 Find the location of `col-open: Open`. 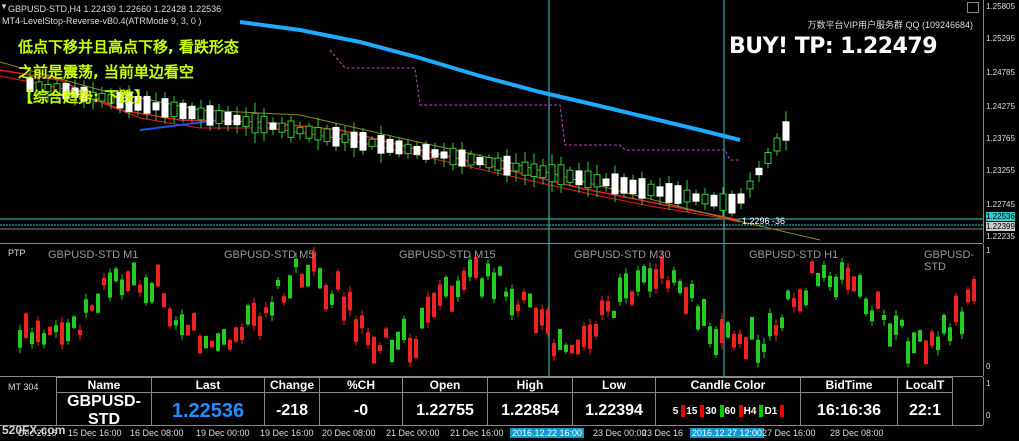

col-open: Open is located at coordinates (445, 385).